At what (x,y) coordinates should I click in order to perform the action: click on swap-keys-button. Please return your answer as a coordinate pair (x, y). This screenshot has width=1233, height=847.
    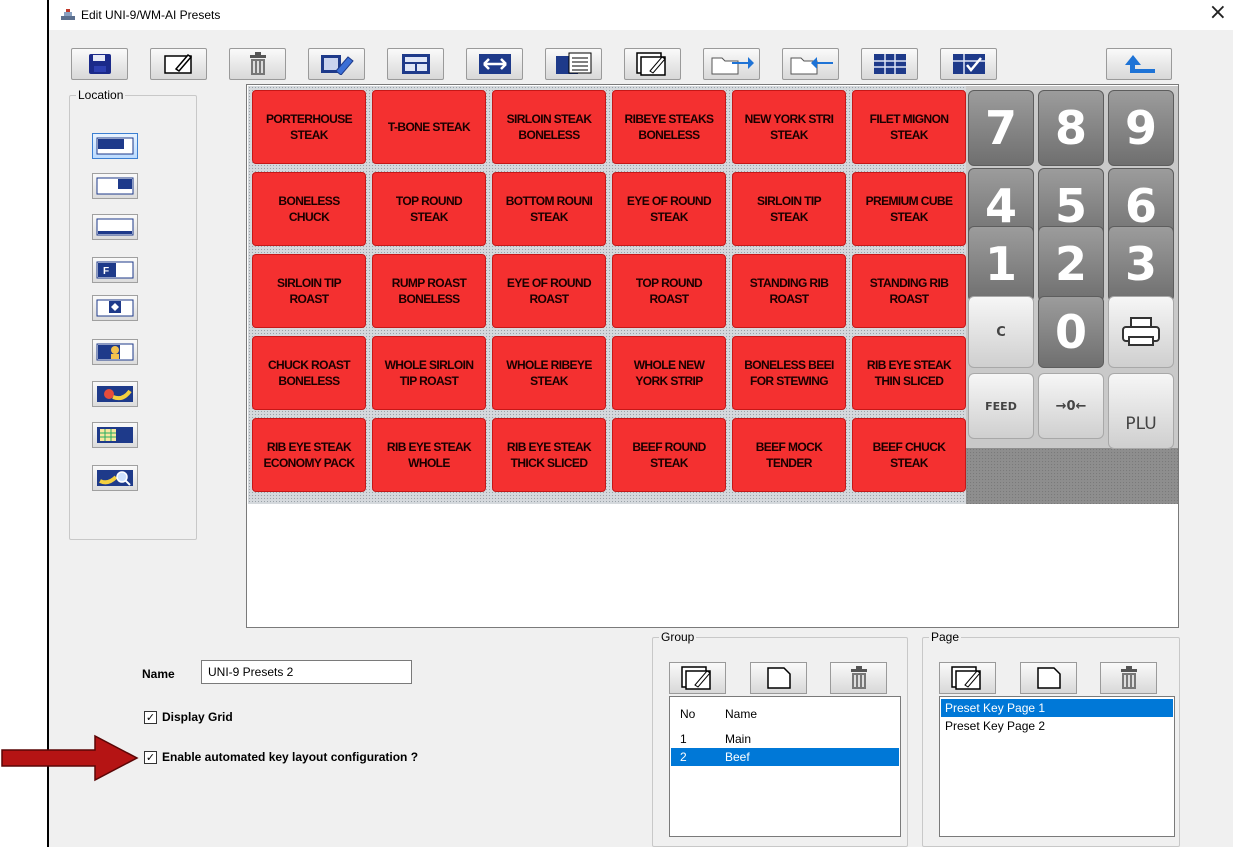
    Looking at the image, I should click on (494, 64).